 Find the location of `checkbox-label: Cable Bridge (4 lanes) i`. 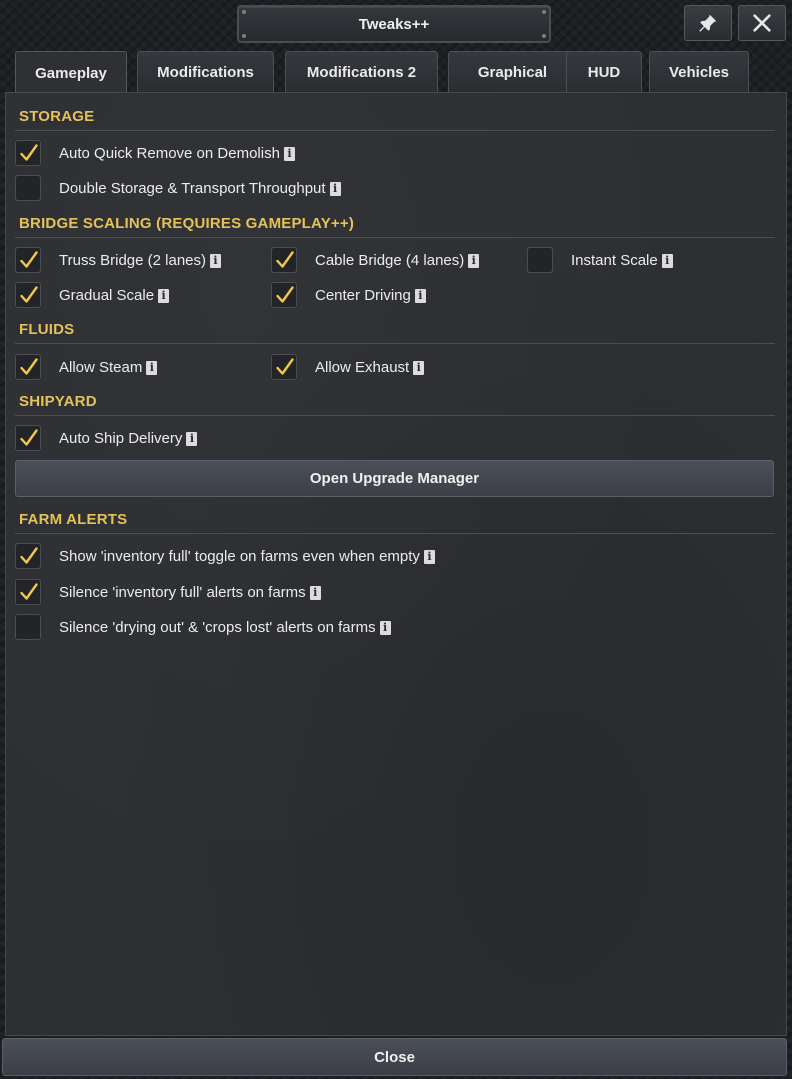

checkbox-label: Cable Bridge (4 lanes) i is located at coordinates (397, 260).